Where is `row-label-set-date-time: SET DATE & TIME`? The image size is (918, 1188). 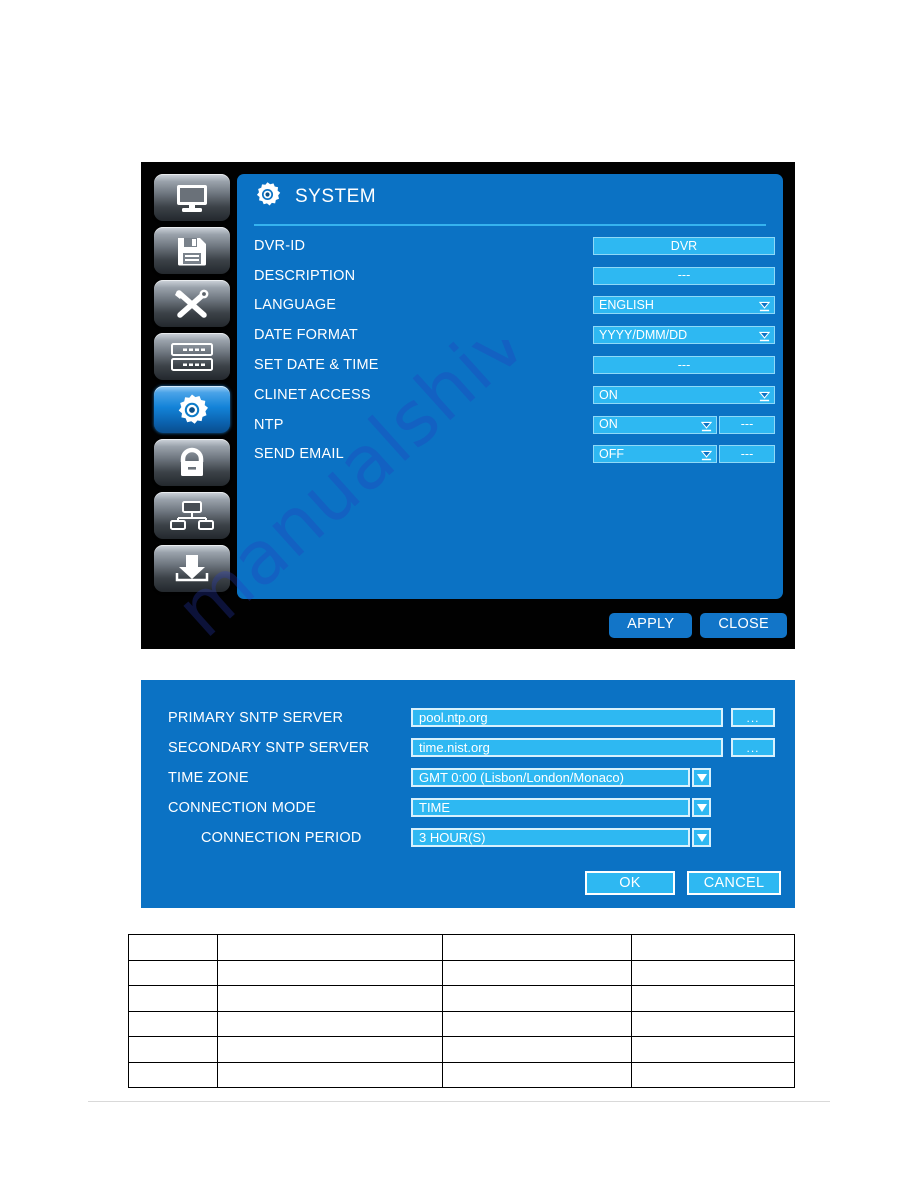 row-label-set-date-time: SET DATE & TIME is located at coordinates (316, 365).